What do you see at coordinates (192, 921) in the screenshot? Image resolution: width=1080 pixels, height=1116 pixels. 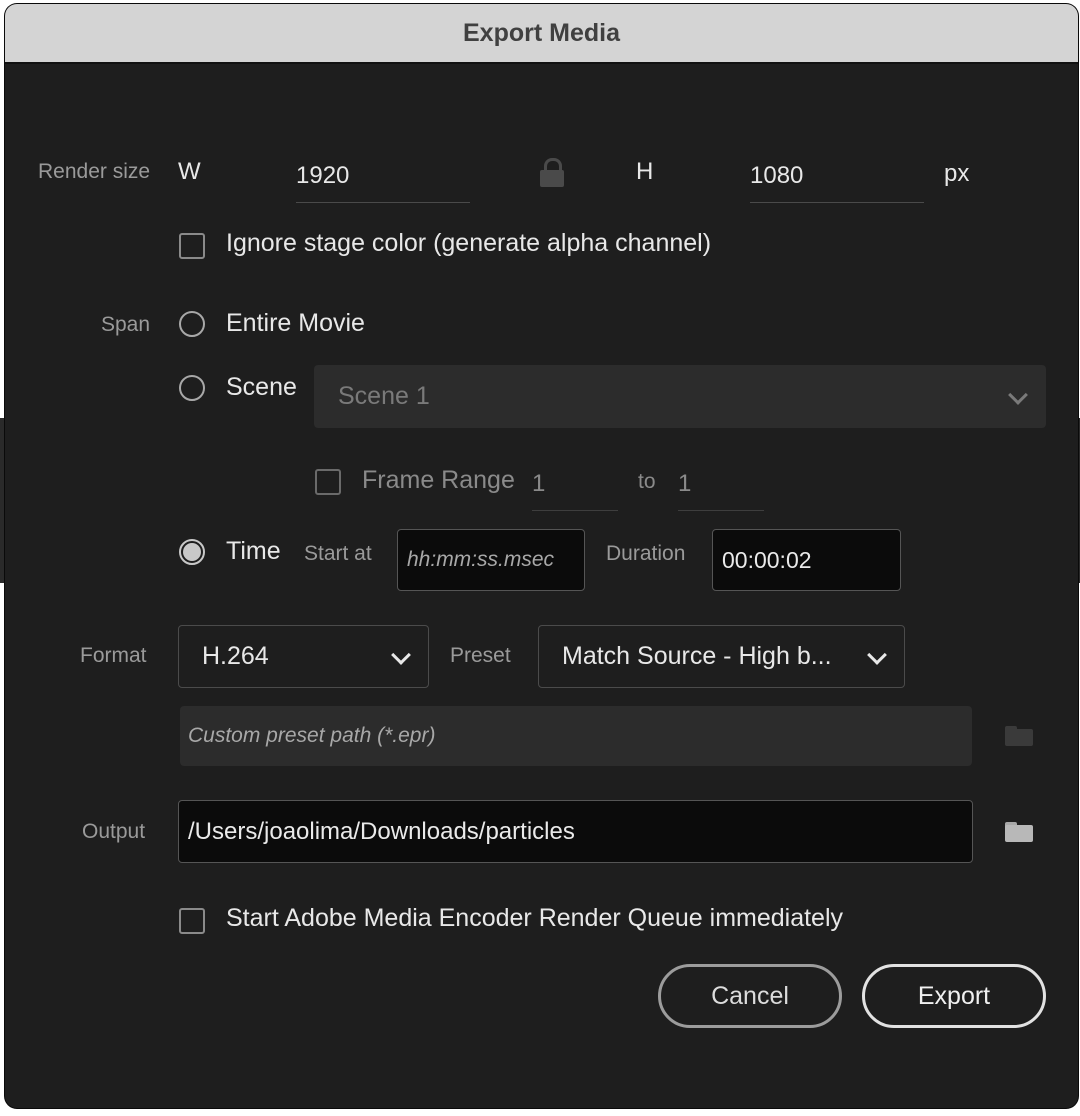 I see `ame-queue-checkbox` at bounding box center [192, 921].